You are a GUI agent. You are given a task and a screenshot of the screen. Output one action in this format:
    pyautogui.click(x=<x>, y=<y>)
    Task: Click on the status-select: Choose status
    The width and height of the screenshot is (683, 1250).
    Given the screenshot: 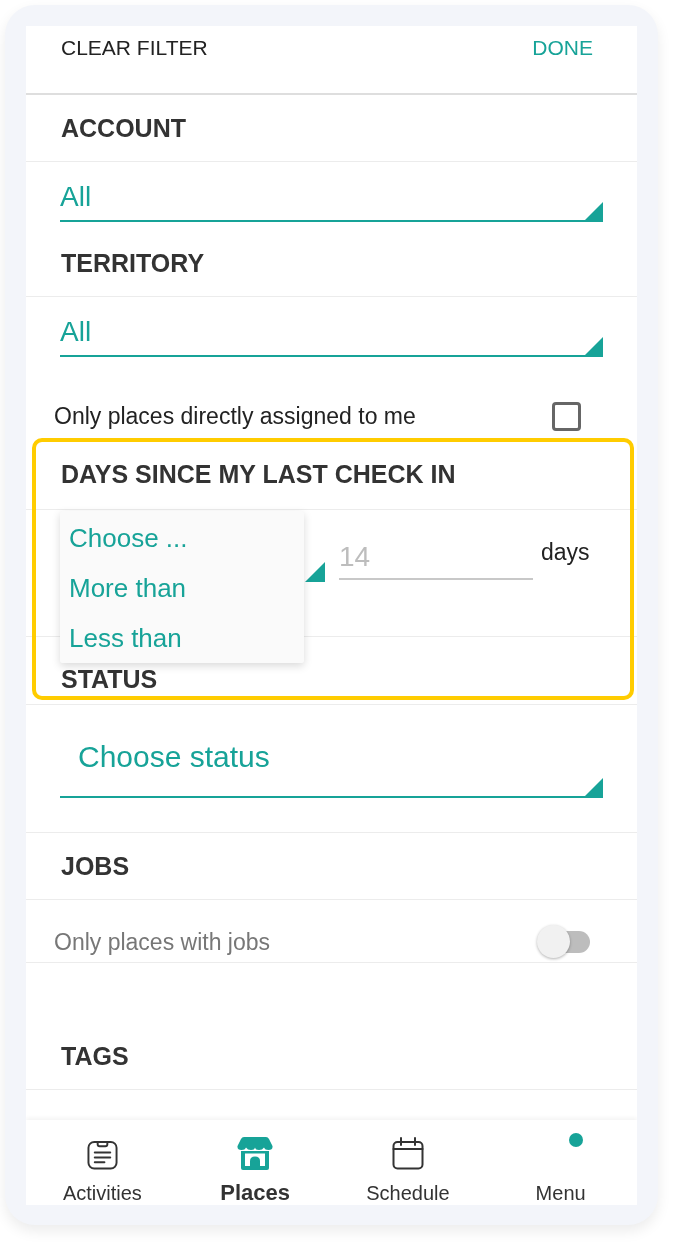 What is the action you would take?
    pyautogui.click(x=331, y=766)
    